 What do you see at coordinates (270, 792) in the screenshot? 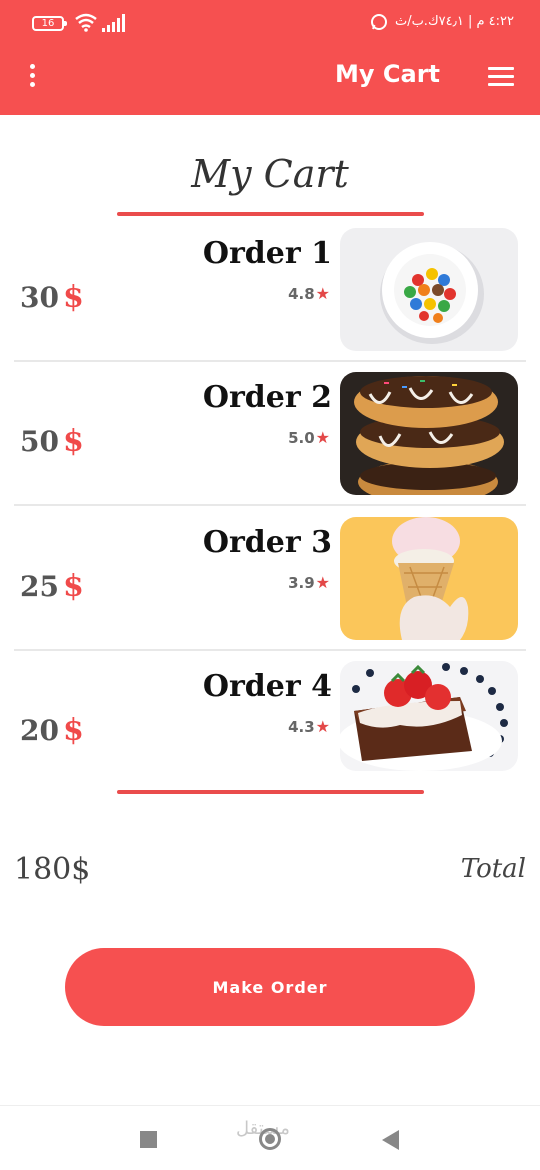
I see `list-bottom-divider` at bounding box center [270, 792].